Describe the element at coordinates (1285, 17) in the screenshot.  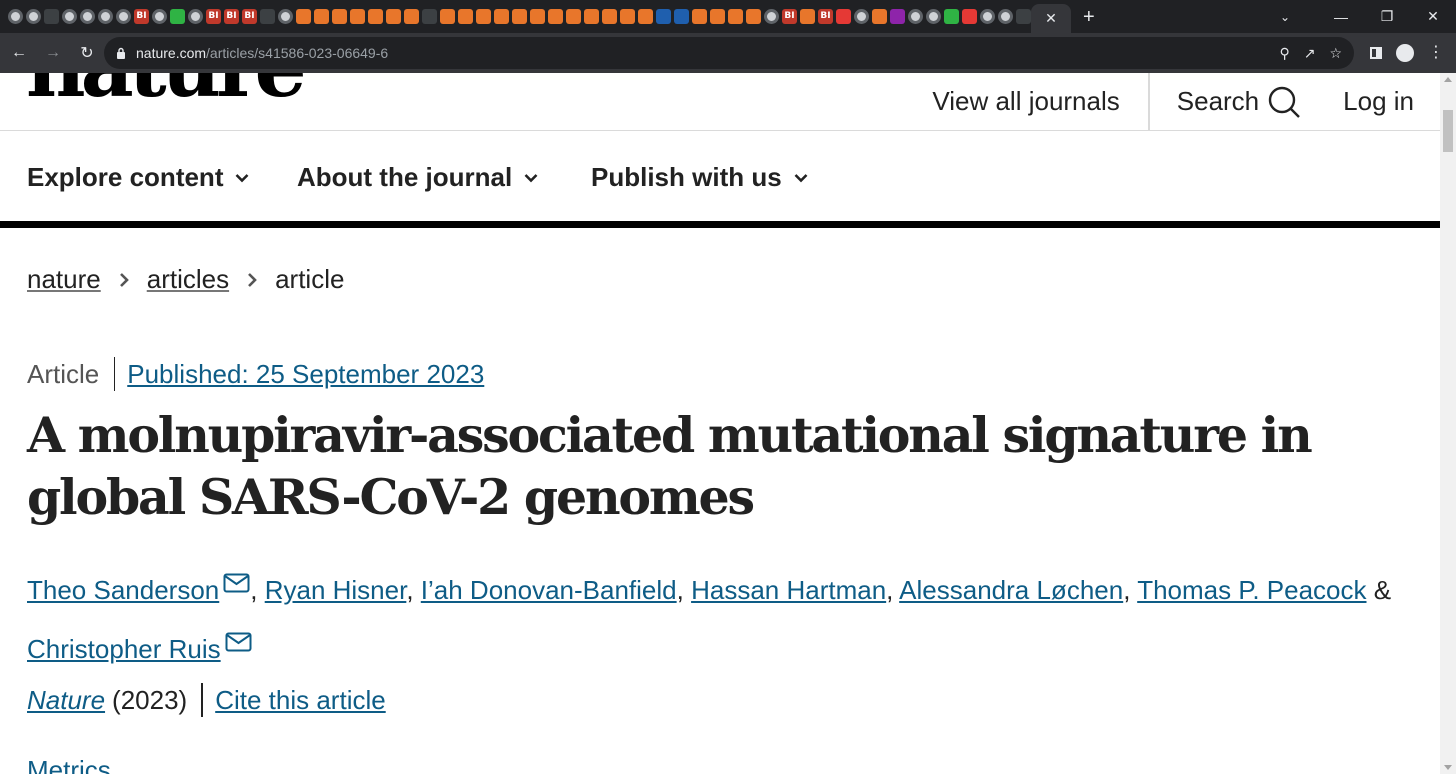
I see `tab-search-icon: ⌄` at that location.